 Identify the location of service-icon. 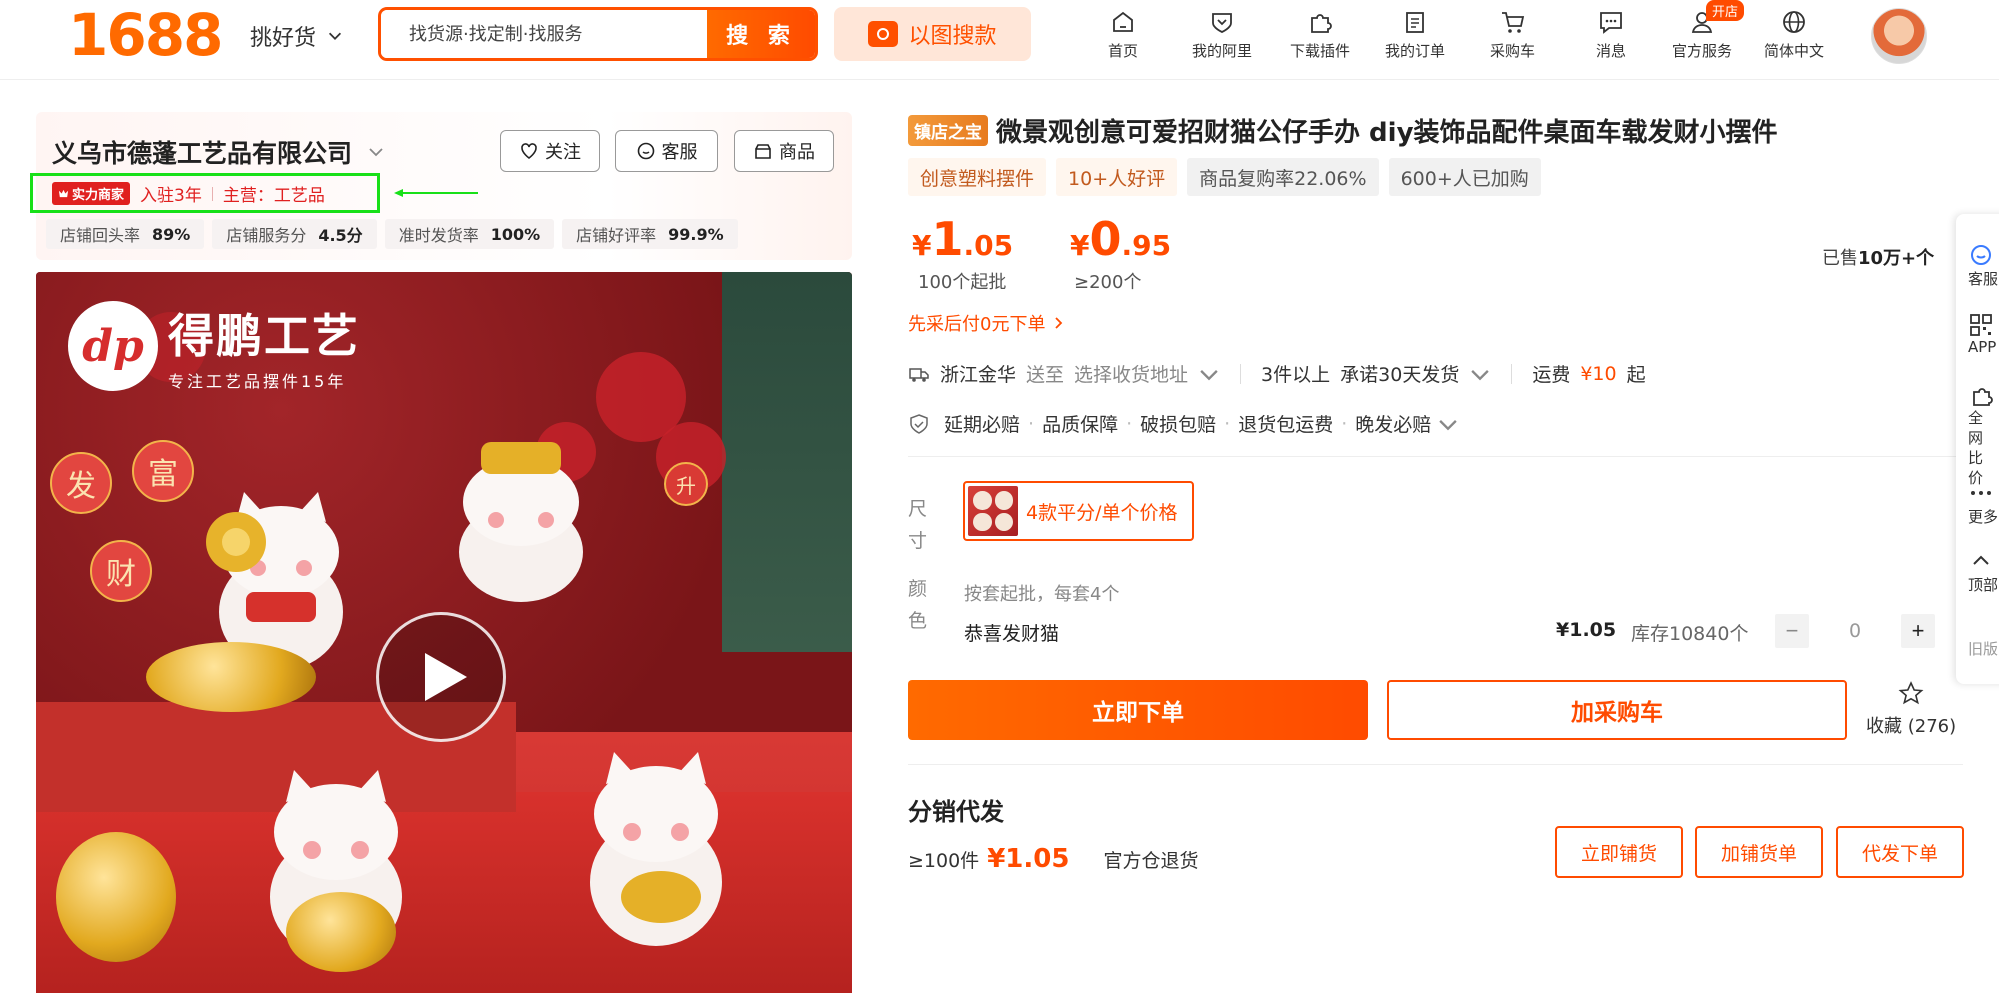
(1981, 255).